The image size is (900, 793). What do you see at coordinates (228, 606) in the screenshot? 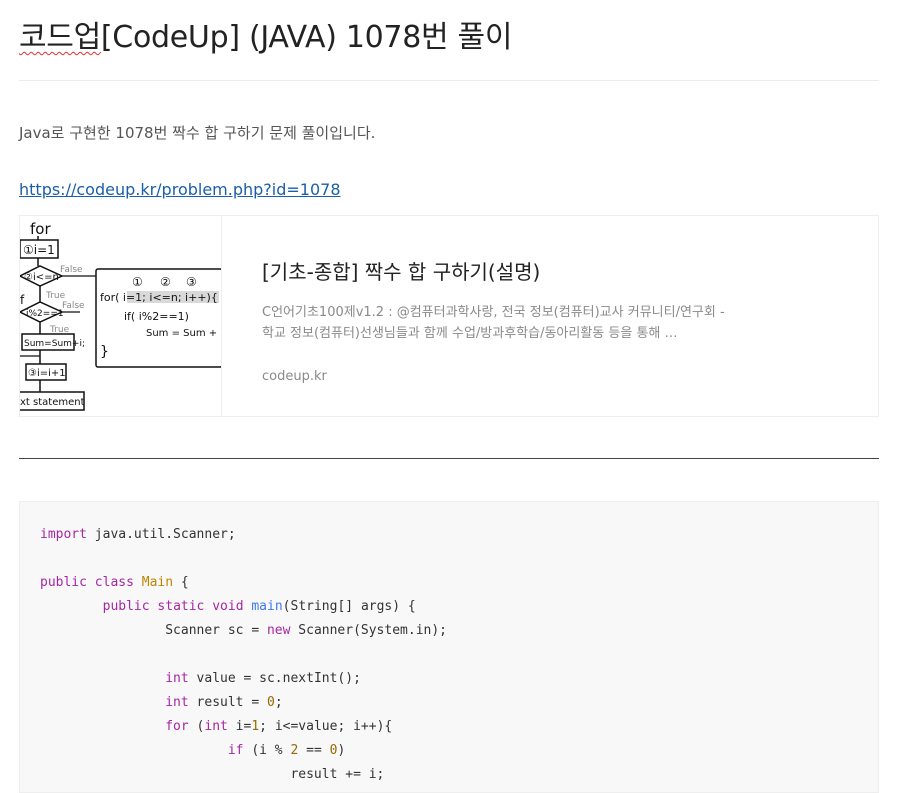
I see `code-token: void` at bounding box center [228, 606].